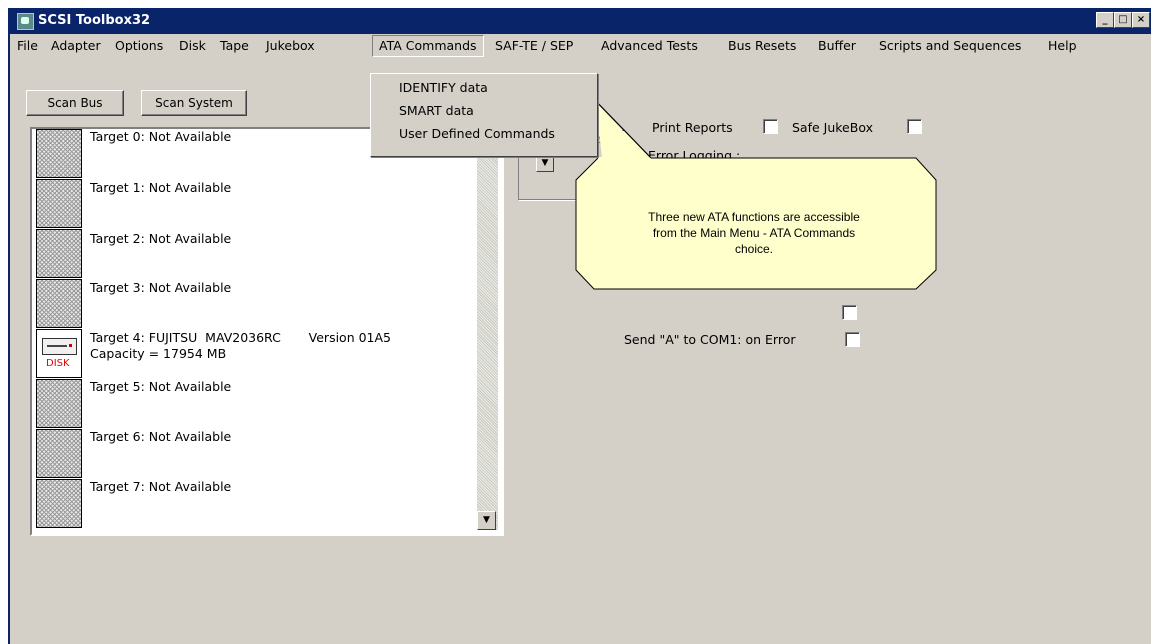 The image size is (1151, 644). What do you see at coordinates (770, 126) in the screenshot?
I see `print-reports-checkbox` at bounding box center [770, 126].